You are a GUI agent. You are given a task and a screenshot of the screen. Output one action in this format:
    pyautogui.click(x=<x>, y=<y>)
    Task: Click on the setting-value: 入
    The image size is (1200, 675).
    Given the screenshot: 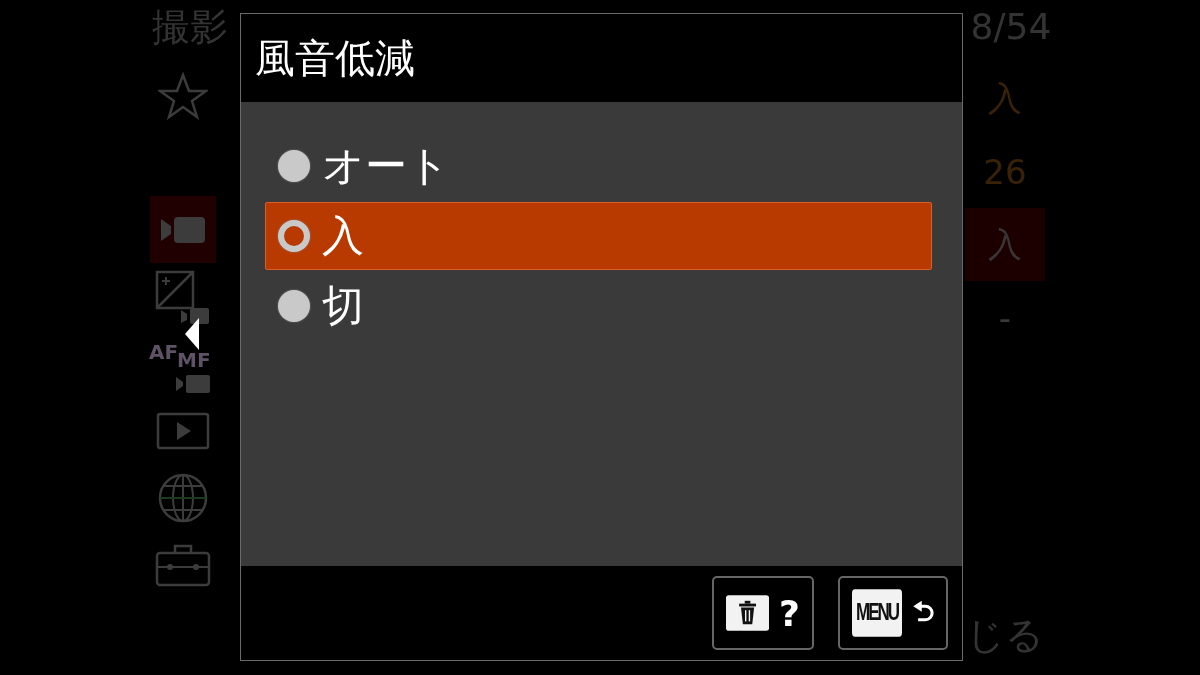 What is the action you would take?
    pyautogui.click(x=1005, y=98)
    